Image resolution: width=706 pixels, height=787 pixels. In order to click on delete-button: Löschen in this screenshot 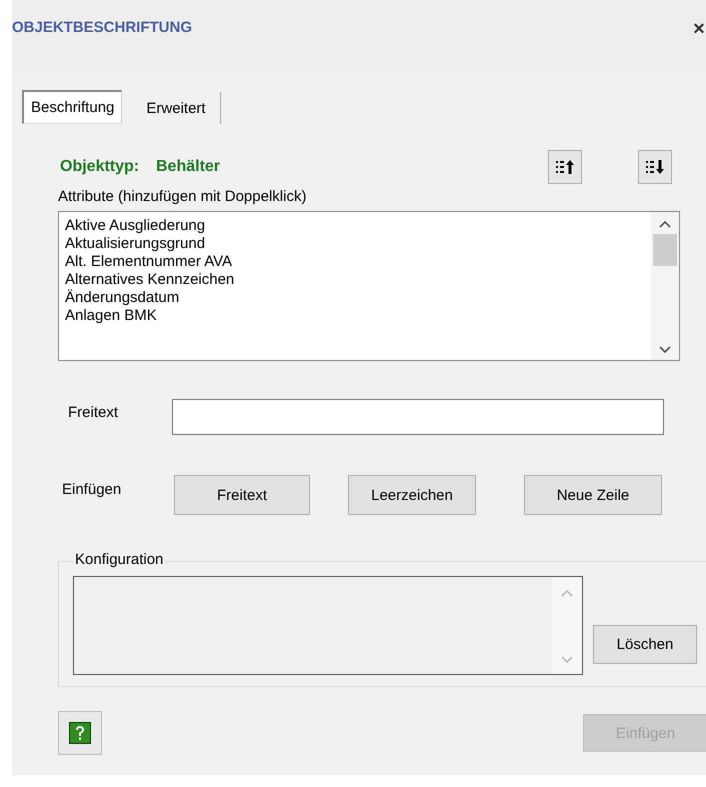, I will do `click(645, 644)`.